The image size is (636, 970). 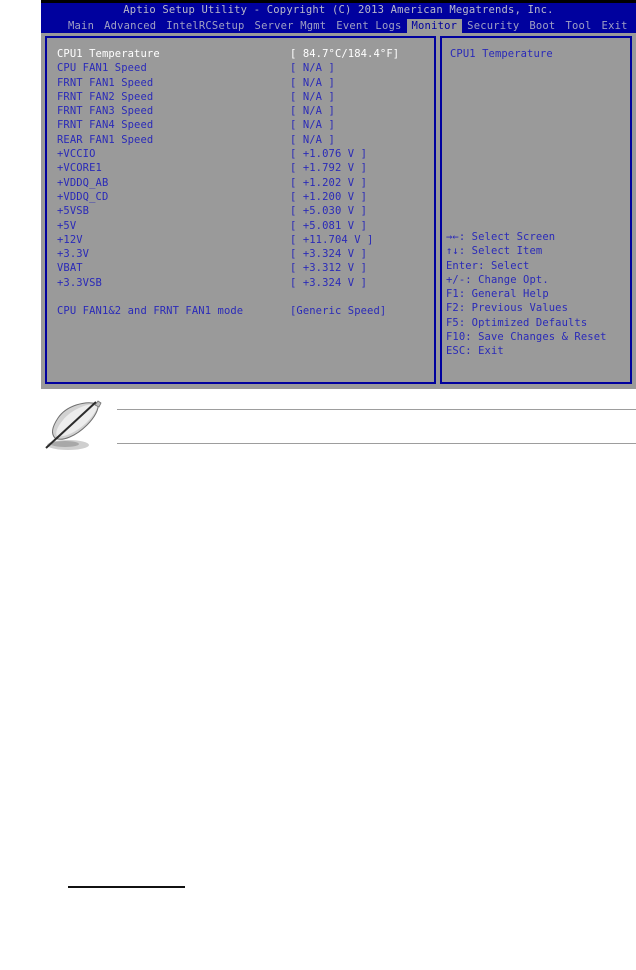 I want to click on sensor-label: FRNT FAN2 Speed, so click(x=105, y=96).